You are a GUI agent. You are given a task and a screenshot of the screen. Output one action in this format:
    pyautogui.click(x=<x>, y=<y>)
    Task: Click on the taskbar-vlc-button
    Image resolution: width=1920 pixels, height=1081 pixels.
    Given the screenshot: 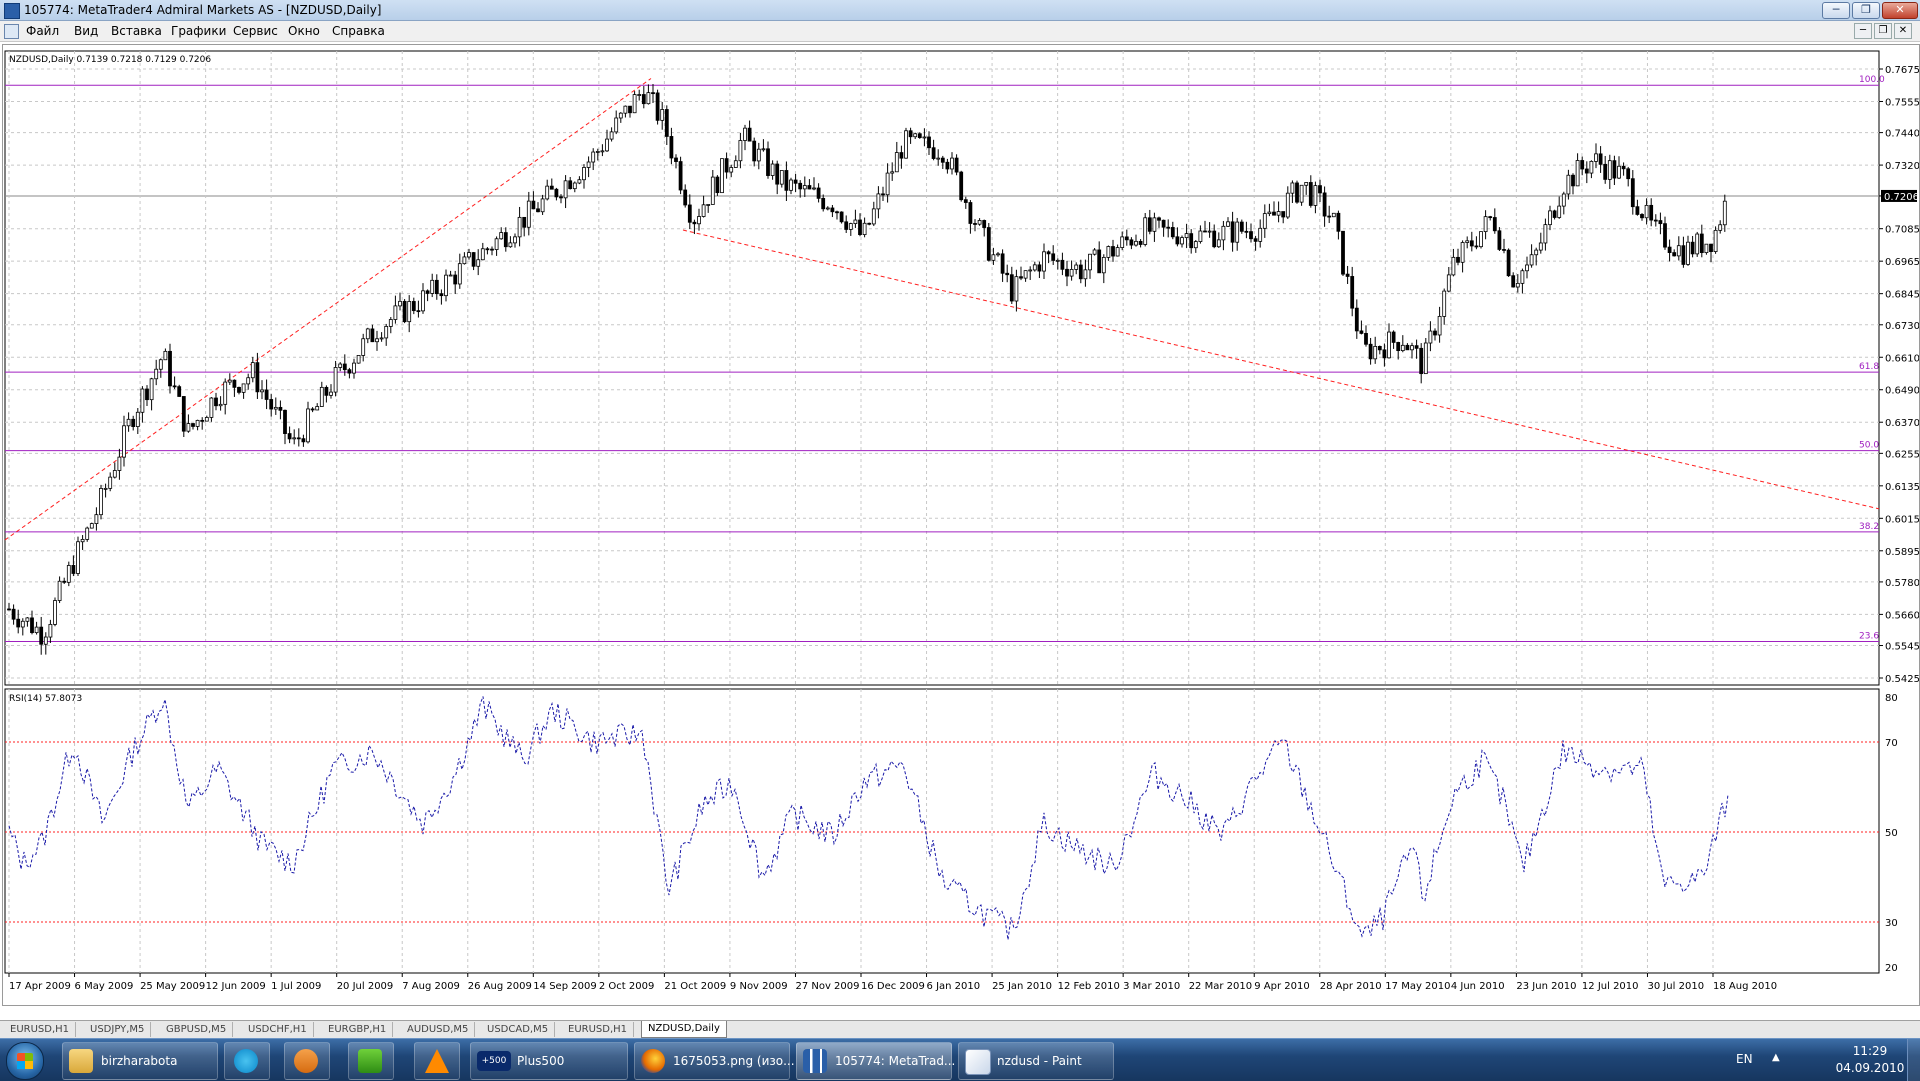 What is the action you would take?
    pyautogui.click(x=437, y=1061)
    